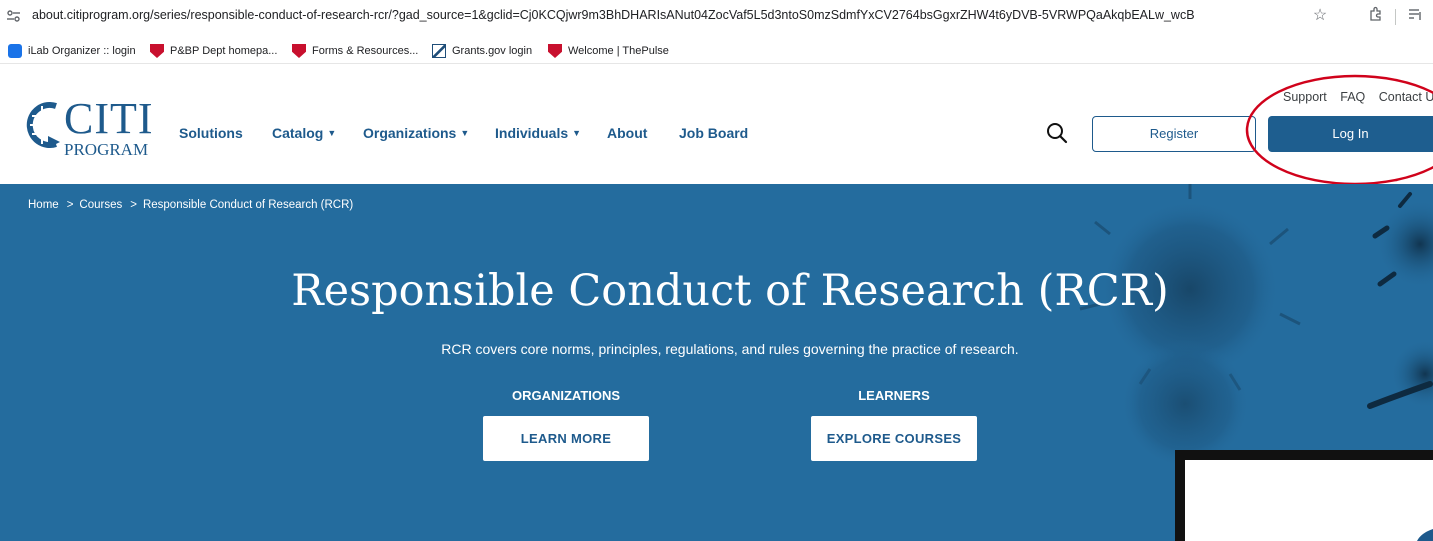 This screenshot has width=1433, height=541. What do you see at coordinates (410, 133) in the screenshot?
I see `nav-label: Organizations` at bounding box center [410, 133].